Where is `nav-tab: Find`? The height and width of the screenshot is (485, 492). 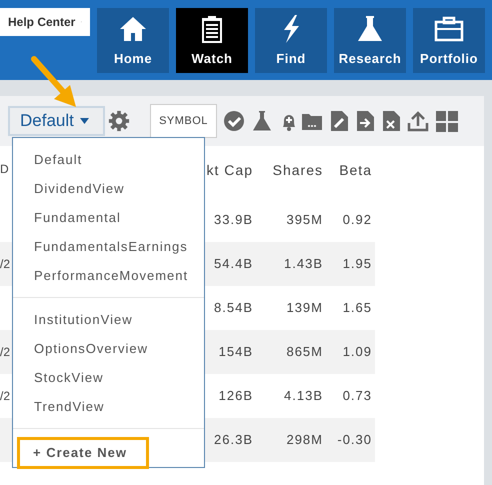
nav-tab: Find is located at coordinates (291, 40).